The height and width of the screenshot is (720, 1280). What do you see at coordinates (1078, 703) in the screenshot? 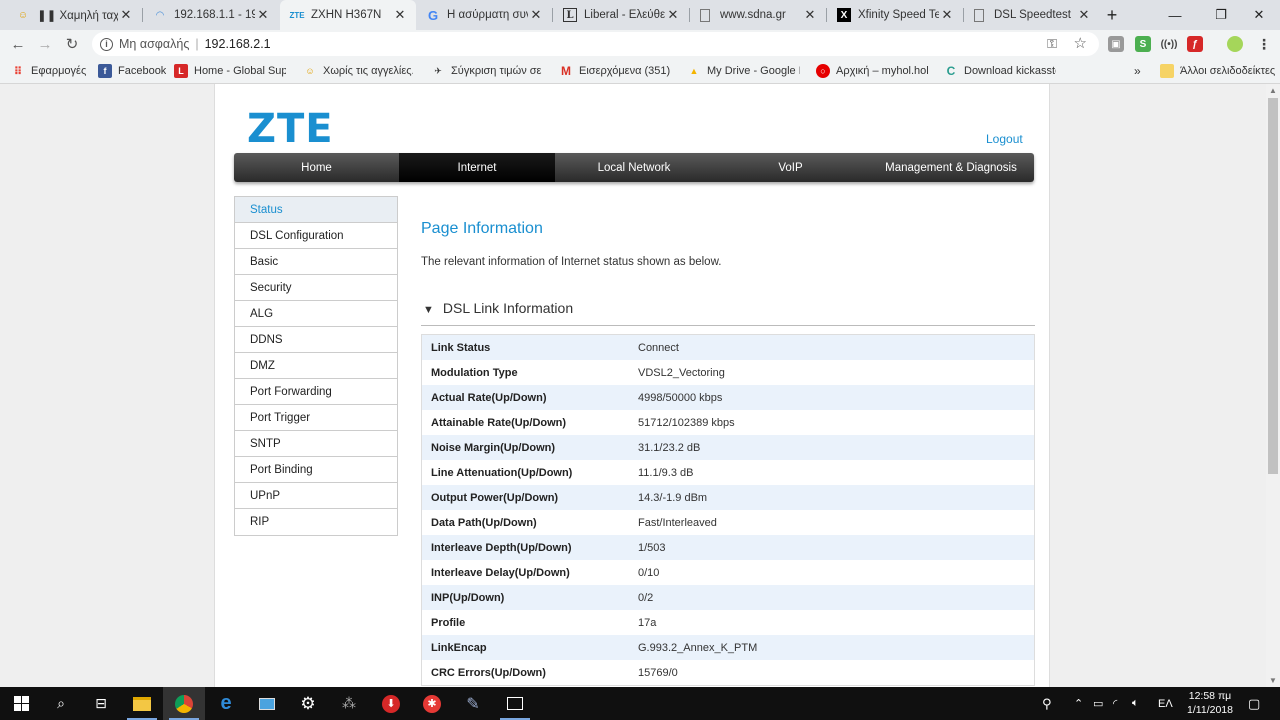
I see `tray-chevron-icon: ⌃` at bounding box center [1078, 703].